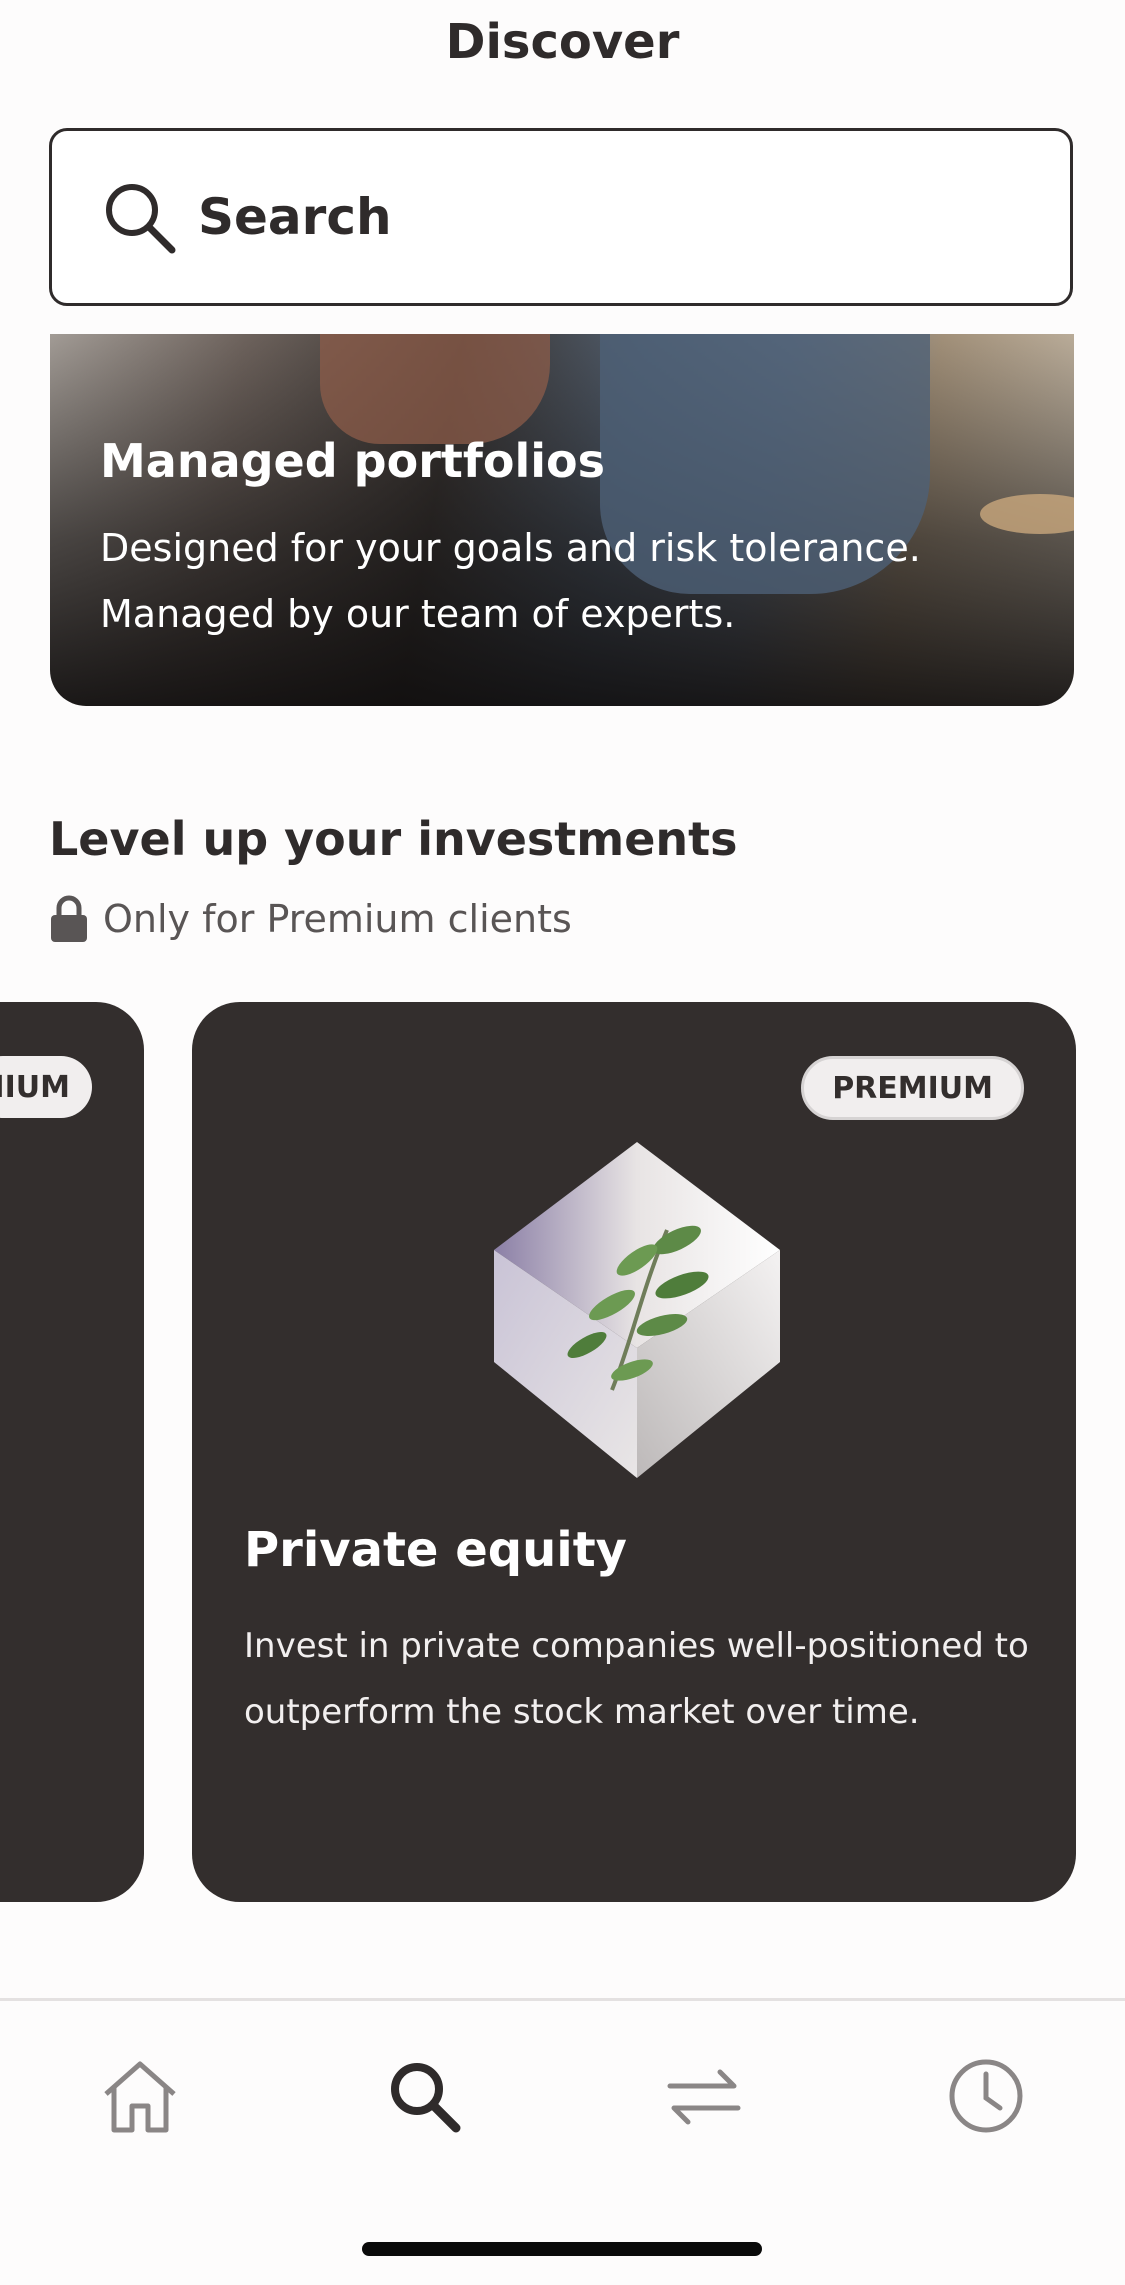 The width and height of the screenshot is (1125, 2285). I want to click on tab-search-icon, so click(424, 2096).